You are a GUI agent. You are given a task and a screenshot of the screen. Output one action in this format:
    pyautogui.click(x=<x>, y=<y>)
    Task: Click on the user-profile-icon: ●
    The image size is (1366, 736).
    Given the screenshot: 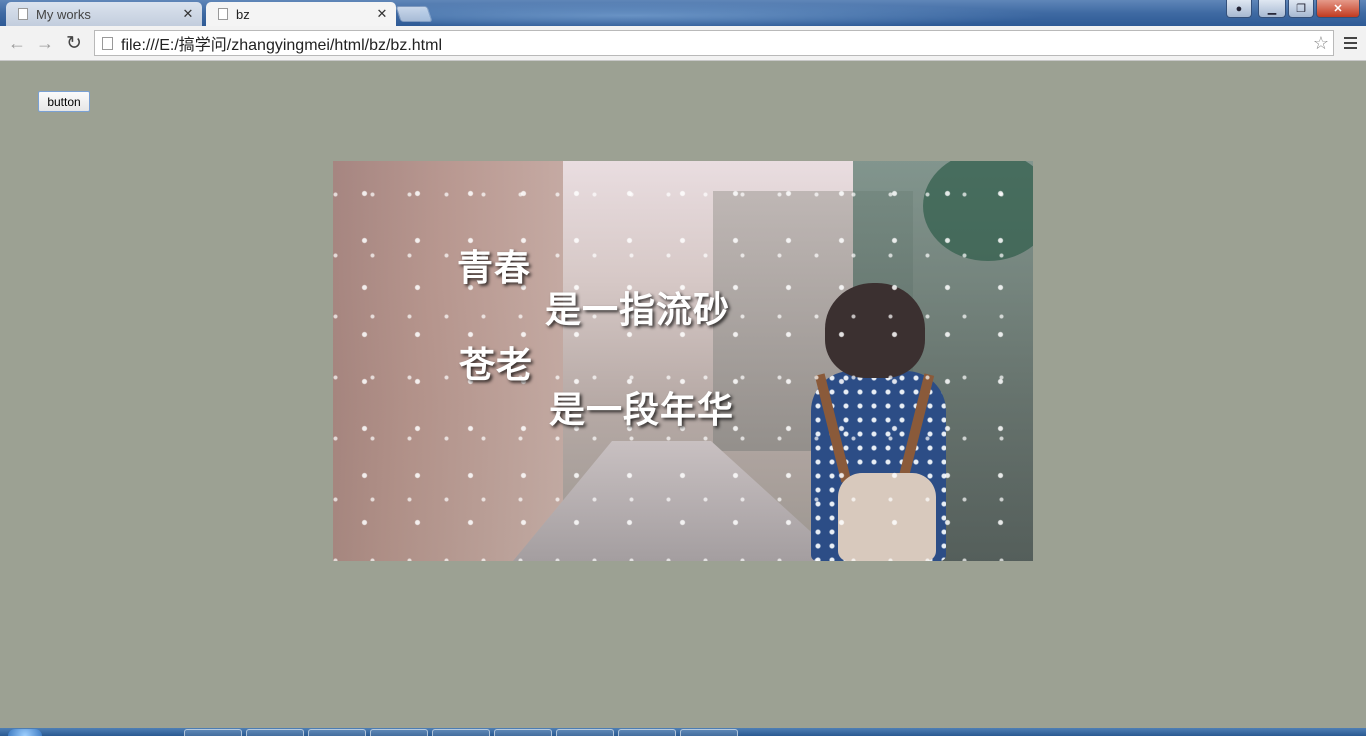 What is the action you would take?
    pyautogui.click(x=1239, y=9)
    